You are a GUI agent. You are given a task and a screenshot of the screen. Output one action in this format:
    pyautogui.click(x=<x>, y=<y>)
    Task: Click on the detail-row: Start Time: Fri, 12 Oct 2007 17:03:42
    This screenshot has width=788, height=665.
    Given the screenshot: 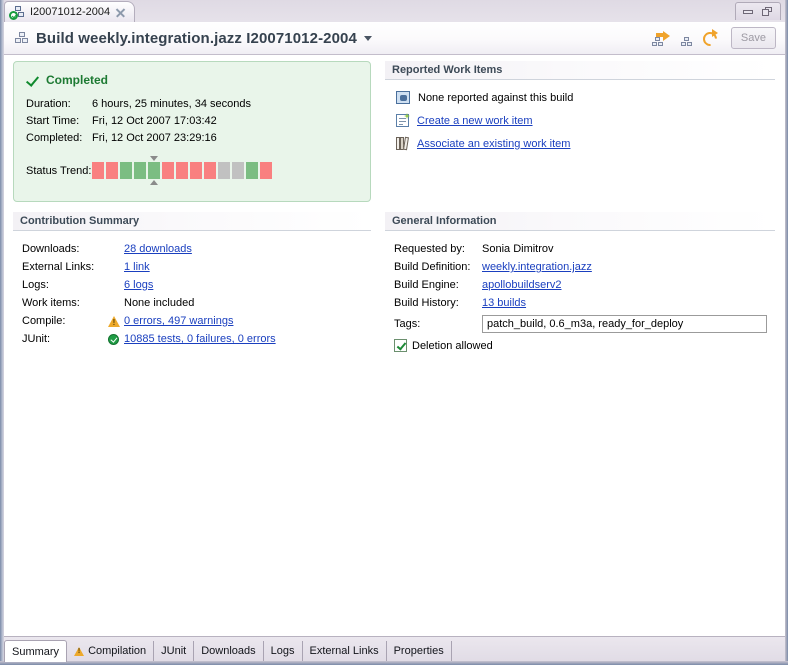 What is the action you would take?
    pyautogui.click(x=192, y=121)
    